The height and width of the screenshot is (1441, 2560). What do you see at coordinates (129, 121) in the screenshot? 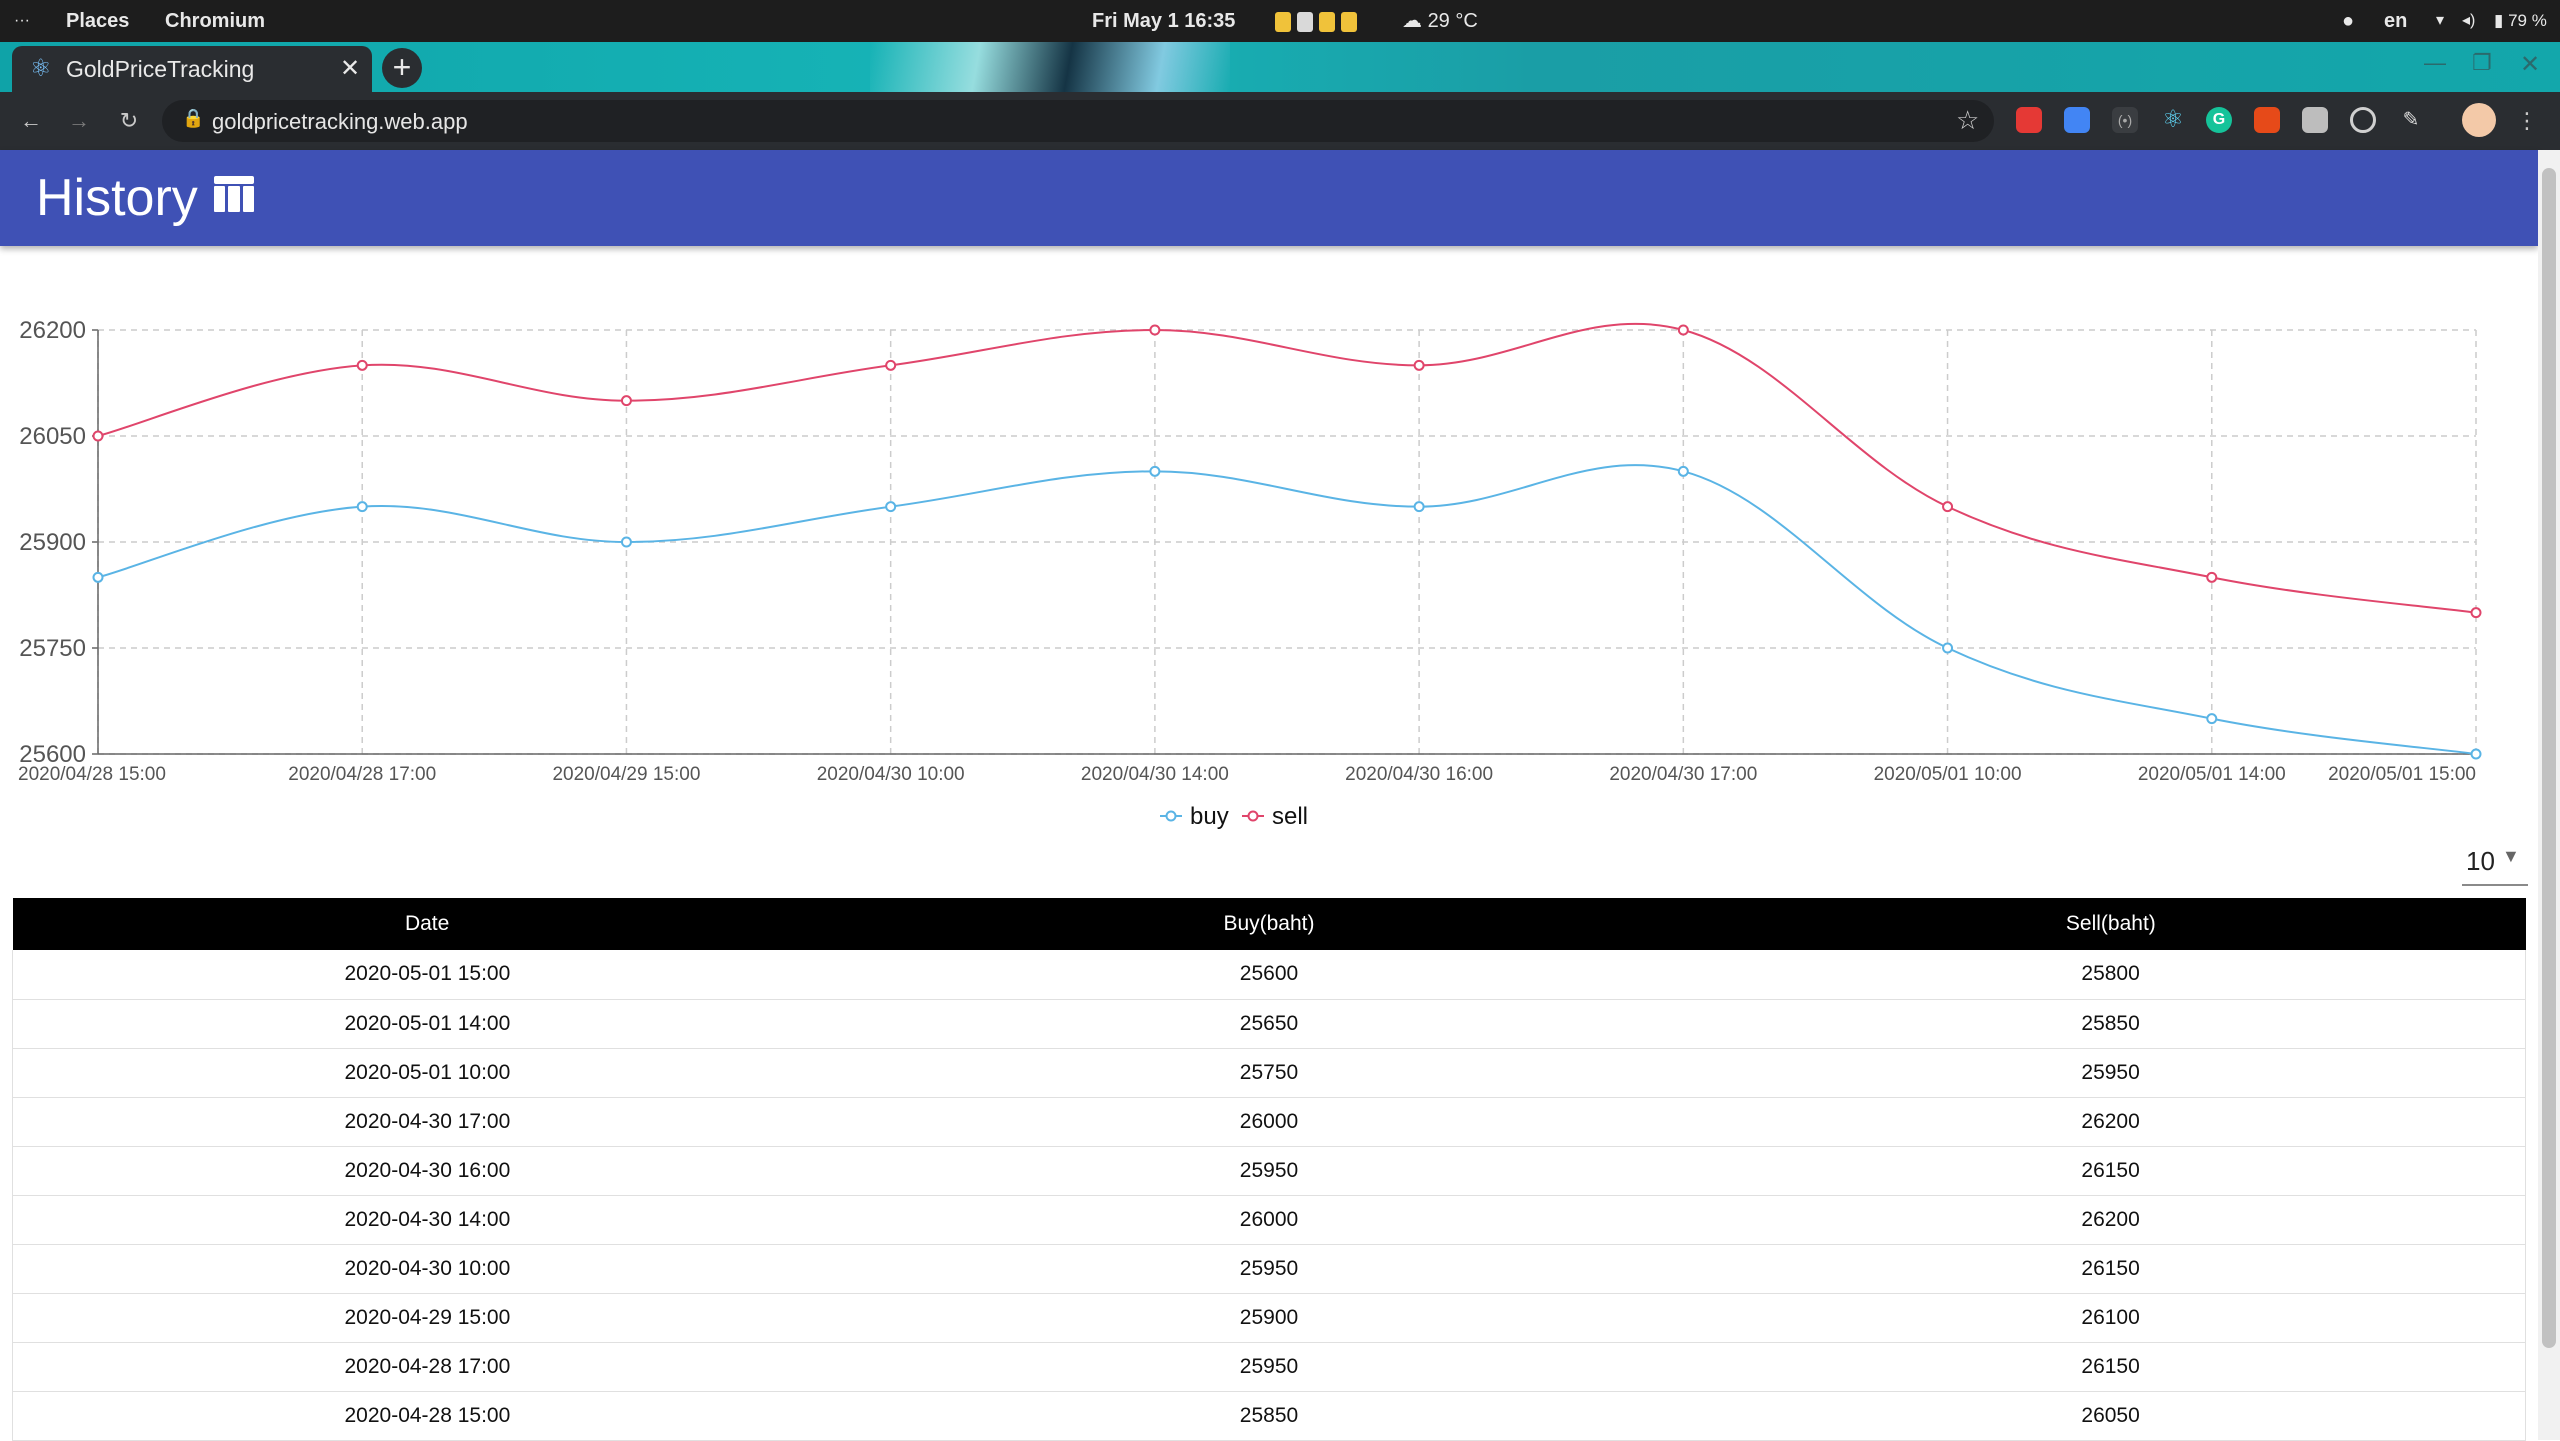
I see `reload-icon: ↻` at bounding box center [129, 121].